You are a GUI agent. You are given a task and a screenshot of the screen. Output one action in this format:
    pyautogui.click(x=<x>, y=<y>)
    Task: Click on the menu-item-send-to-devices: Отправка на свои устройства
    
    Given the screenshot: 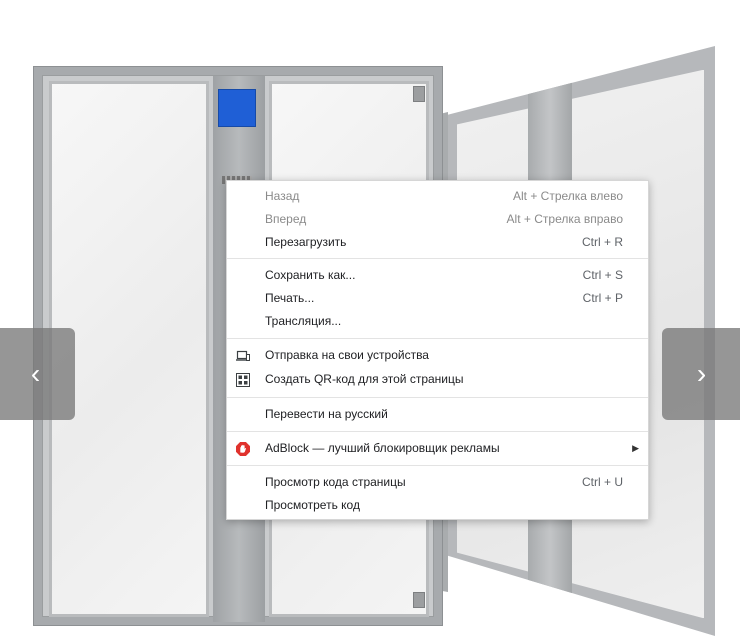 What is the action you would take?
    pyautogui.click(x=437, y=355)
    